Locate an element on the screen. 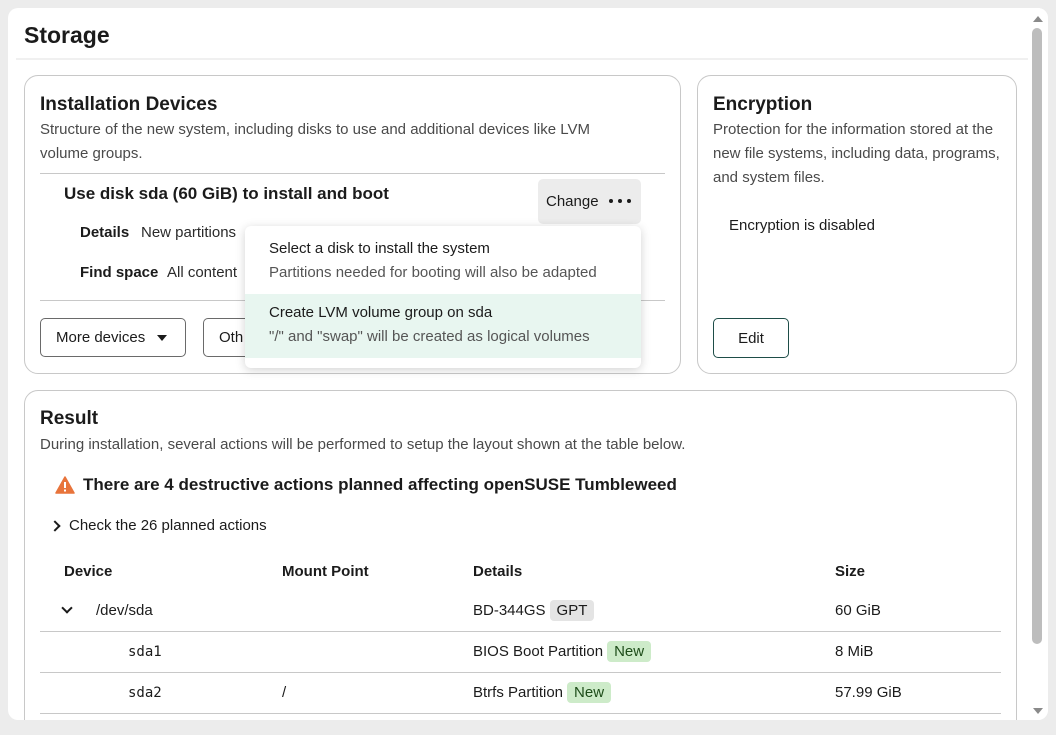  details-text: BD-344GS is located at coordinates (509, 610).